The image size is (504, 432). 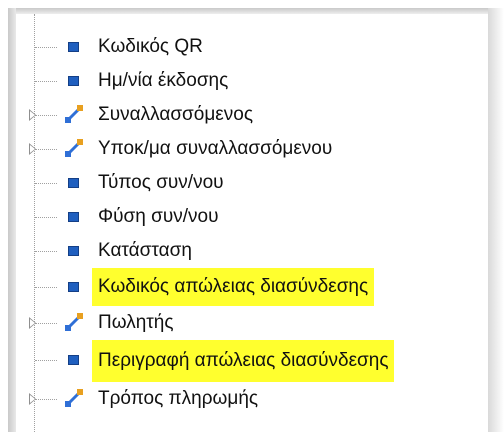 I want to click on highlighted-label-wrap: Κωδικός απώλειας διασύνδεσης, so click(x=233, y=287).